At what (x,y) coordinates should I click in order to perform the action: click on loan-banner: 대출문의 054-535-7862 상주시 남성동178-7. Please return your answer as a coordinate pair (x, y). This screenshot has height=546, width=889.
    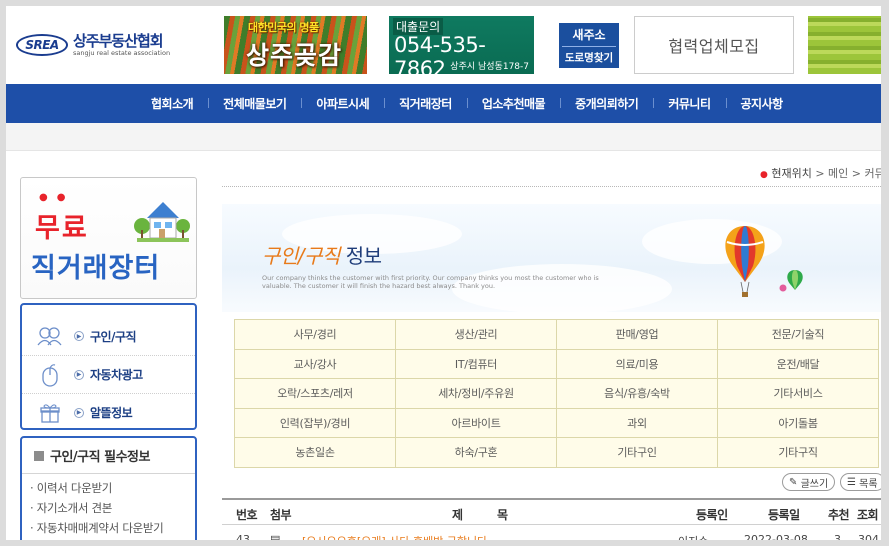
    Looking at the image, I should click on (461, 48).